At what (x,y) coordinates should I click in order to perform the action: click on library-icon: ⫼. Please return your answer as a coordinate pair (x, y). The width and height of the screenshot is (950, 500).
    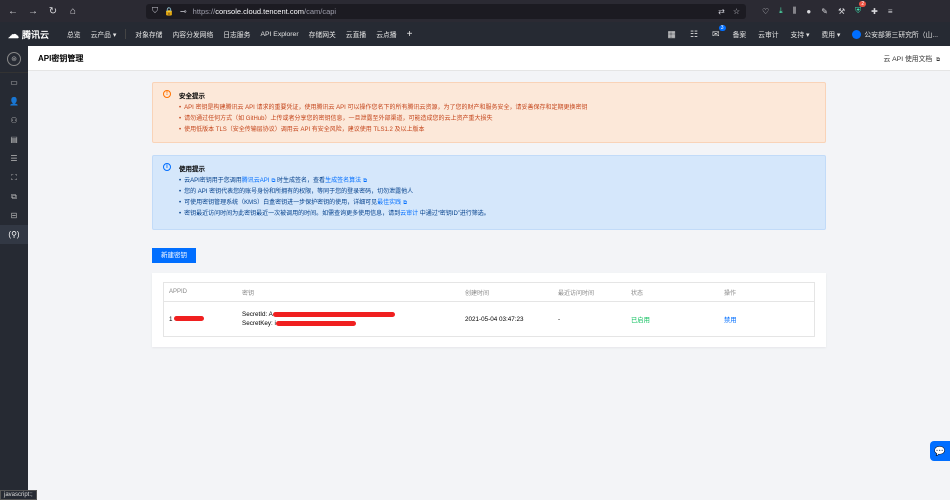
    Looking at the image, I should click on (795, 11).